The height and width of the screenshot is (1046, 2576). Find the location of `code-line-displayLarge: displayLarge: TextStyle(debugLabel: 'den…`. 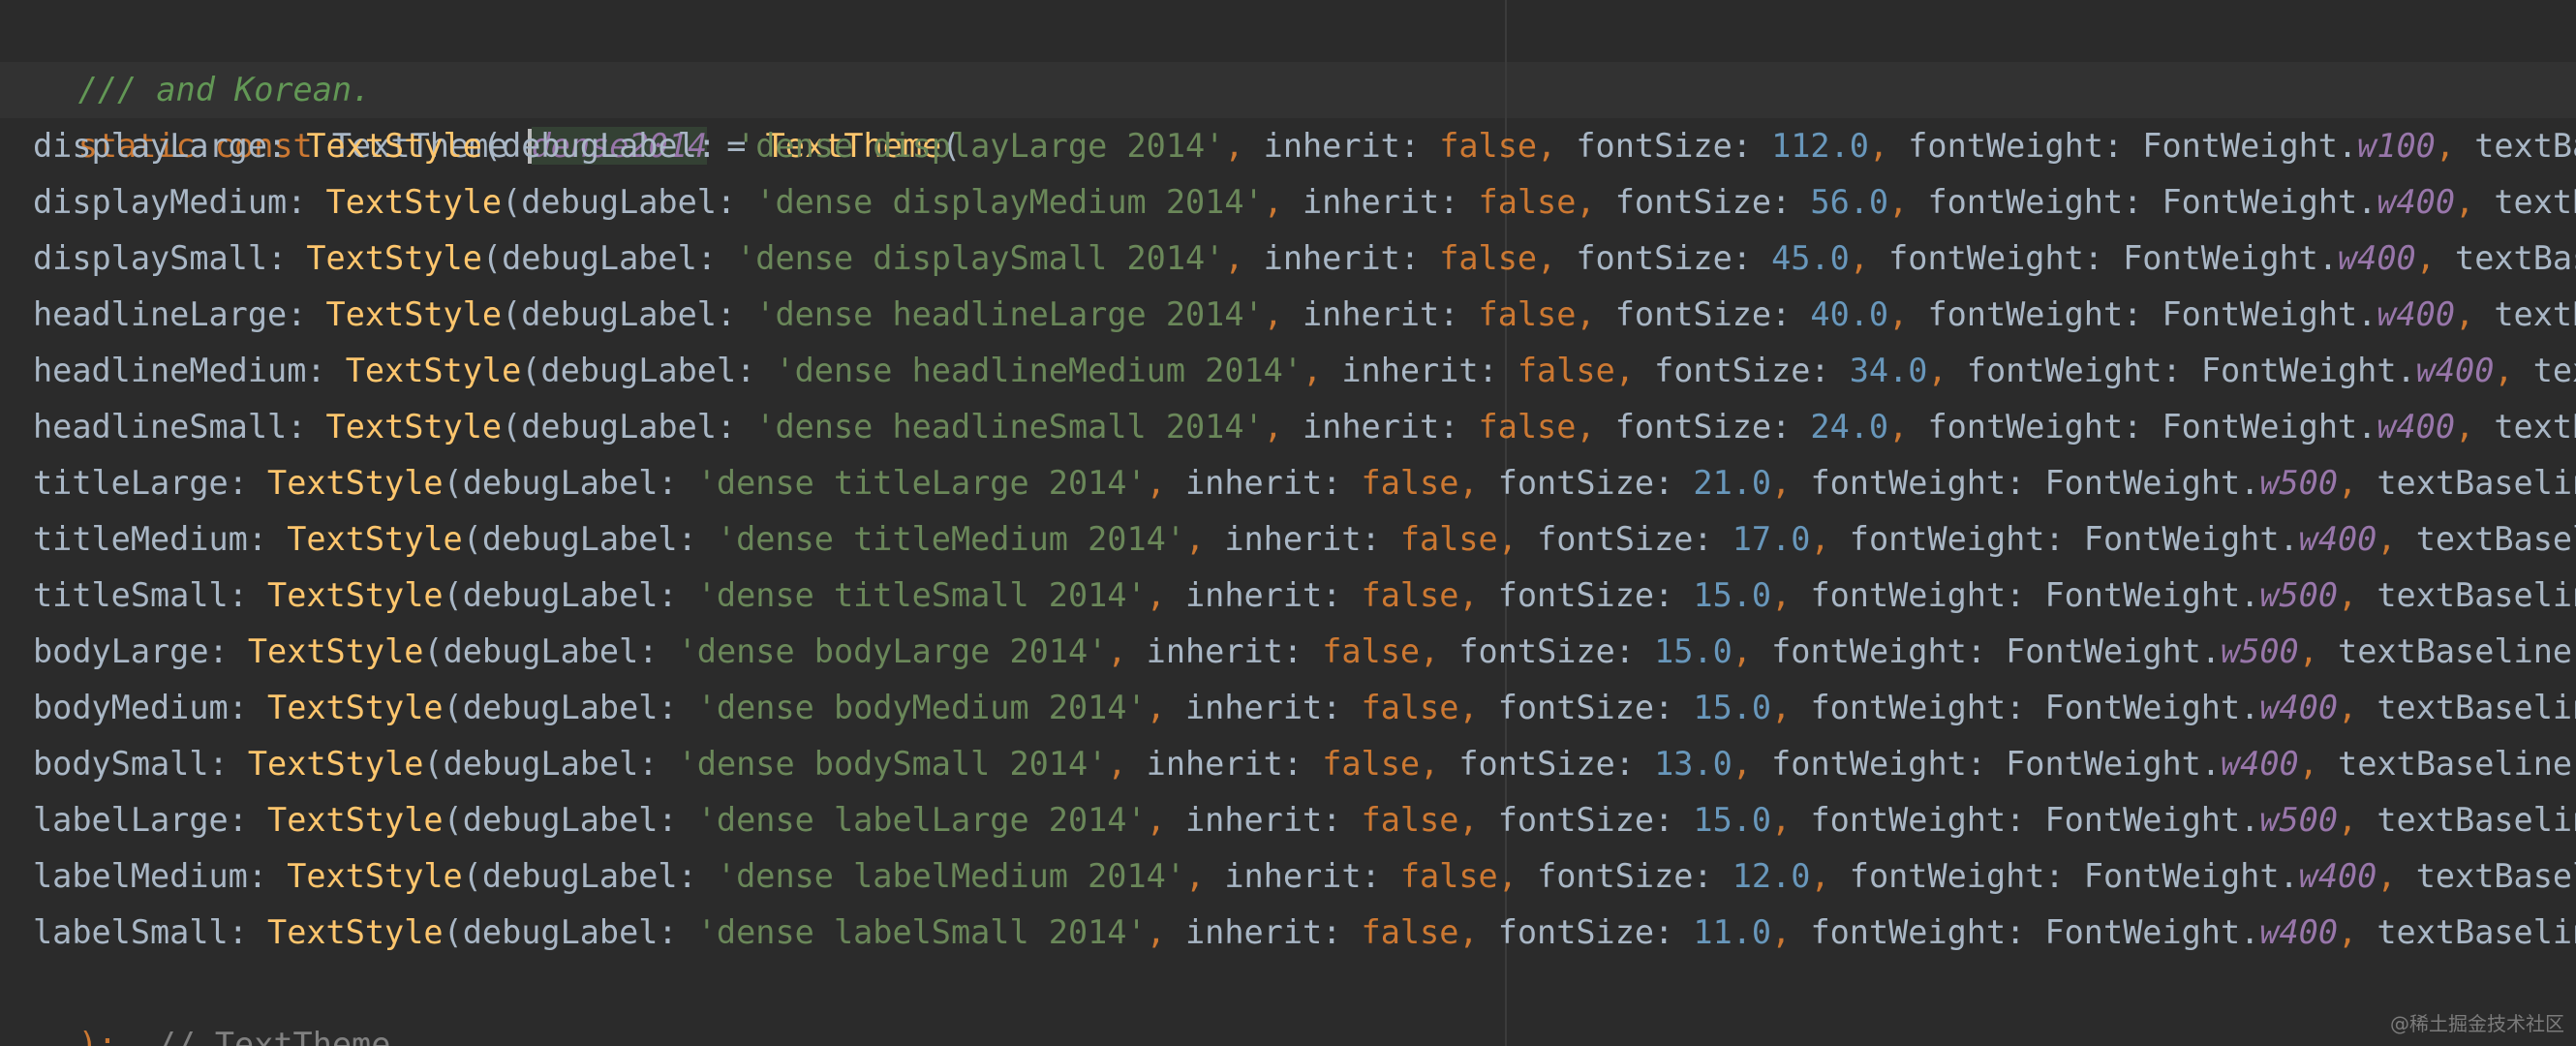

code-line-displayLarge: displayLarge: TextStyle(debugLabel: 'den… is located at coordinates (1288, 146).